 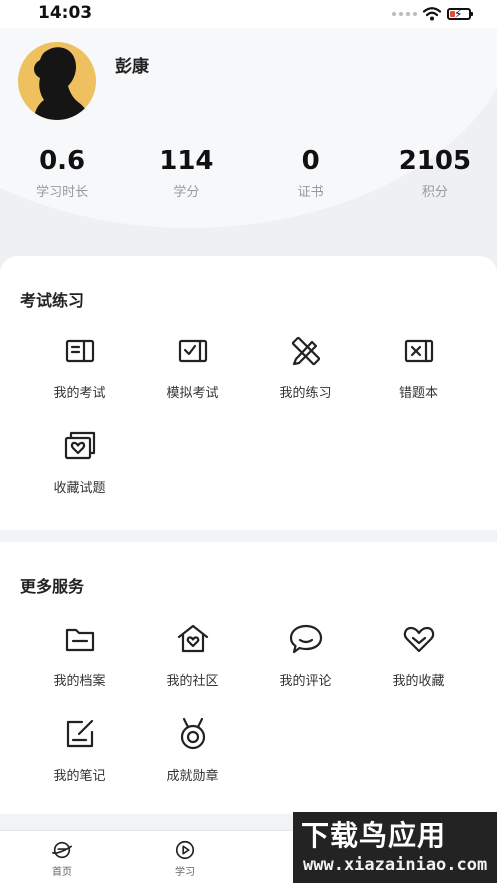 What do you see at coordinates (374, 835) in the screenshot?
I see `watermark-title: 下载鸟应用` at bounding box center [374, 835].